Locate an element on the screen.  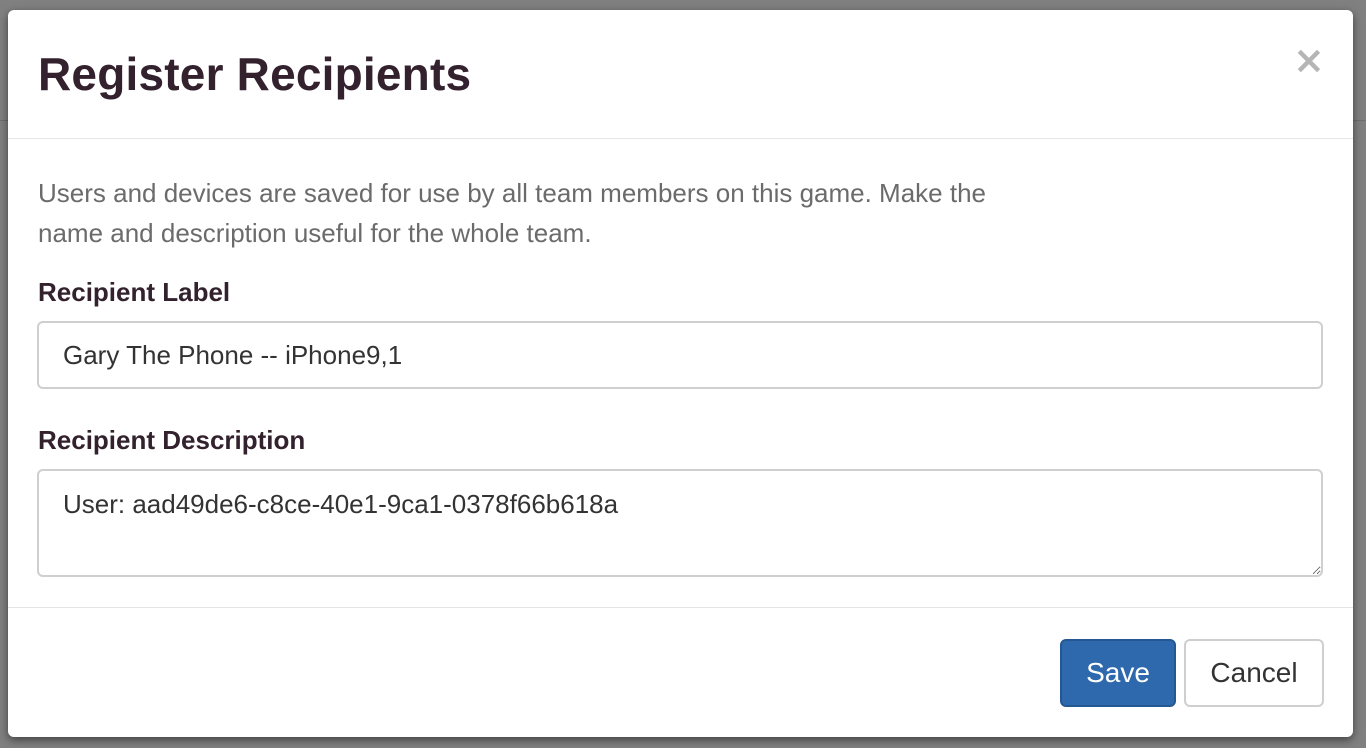
close-icon: × is located at coordinates (1309, 60).